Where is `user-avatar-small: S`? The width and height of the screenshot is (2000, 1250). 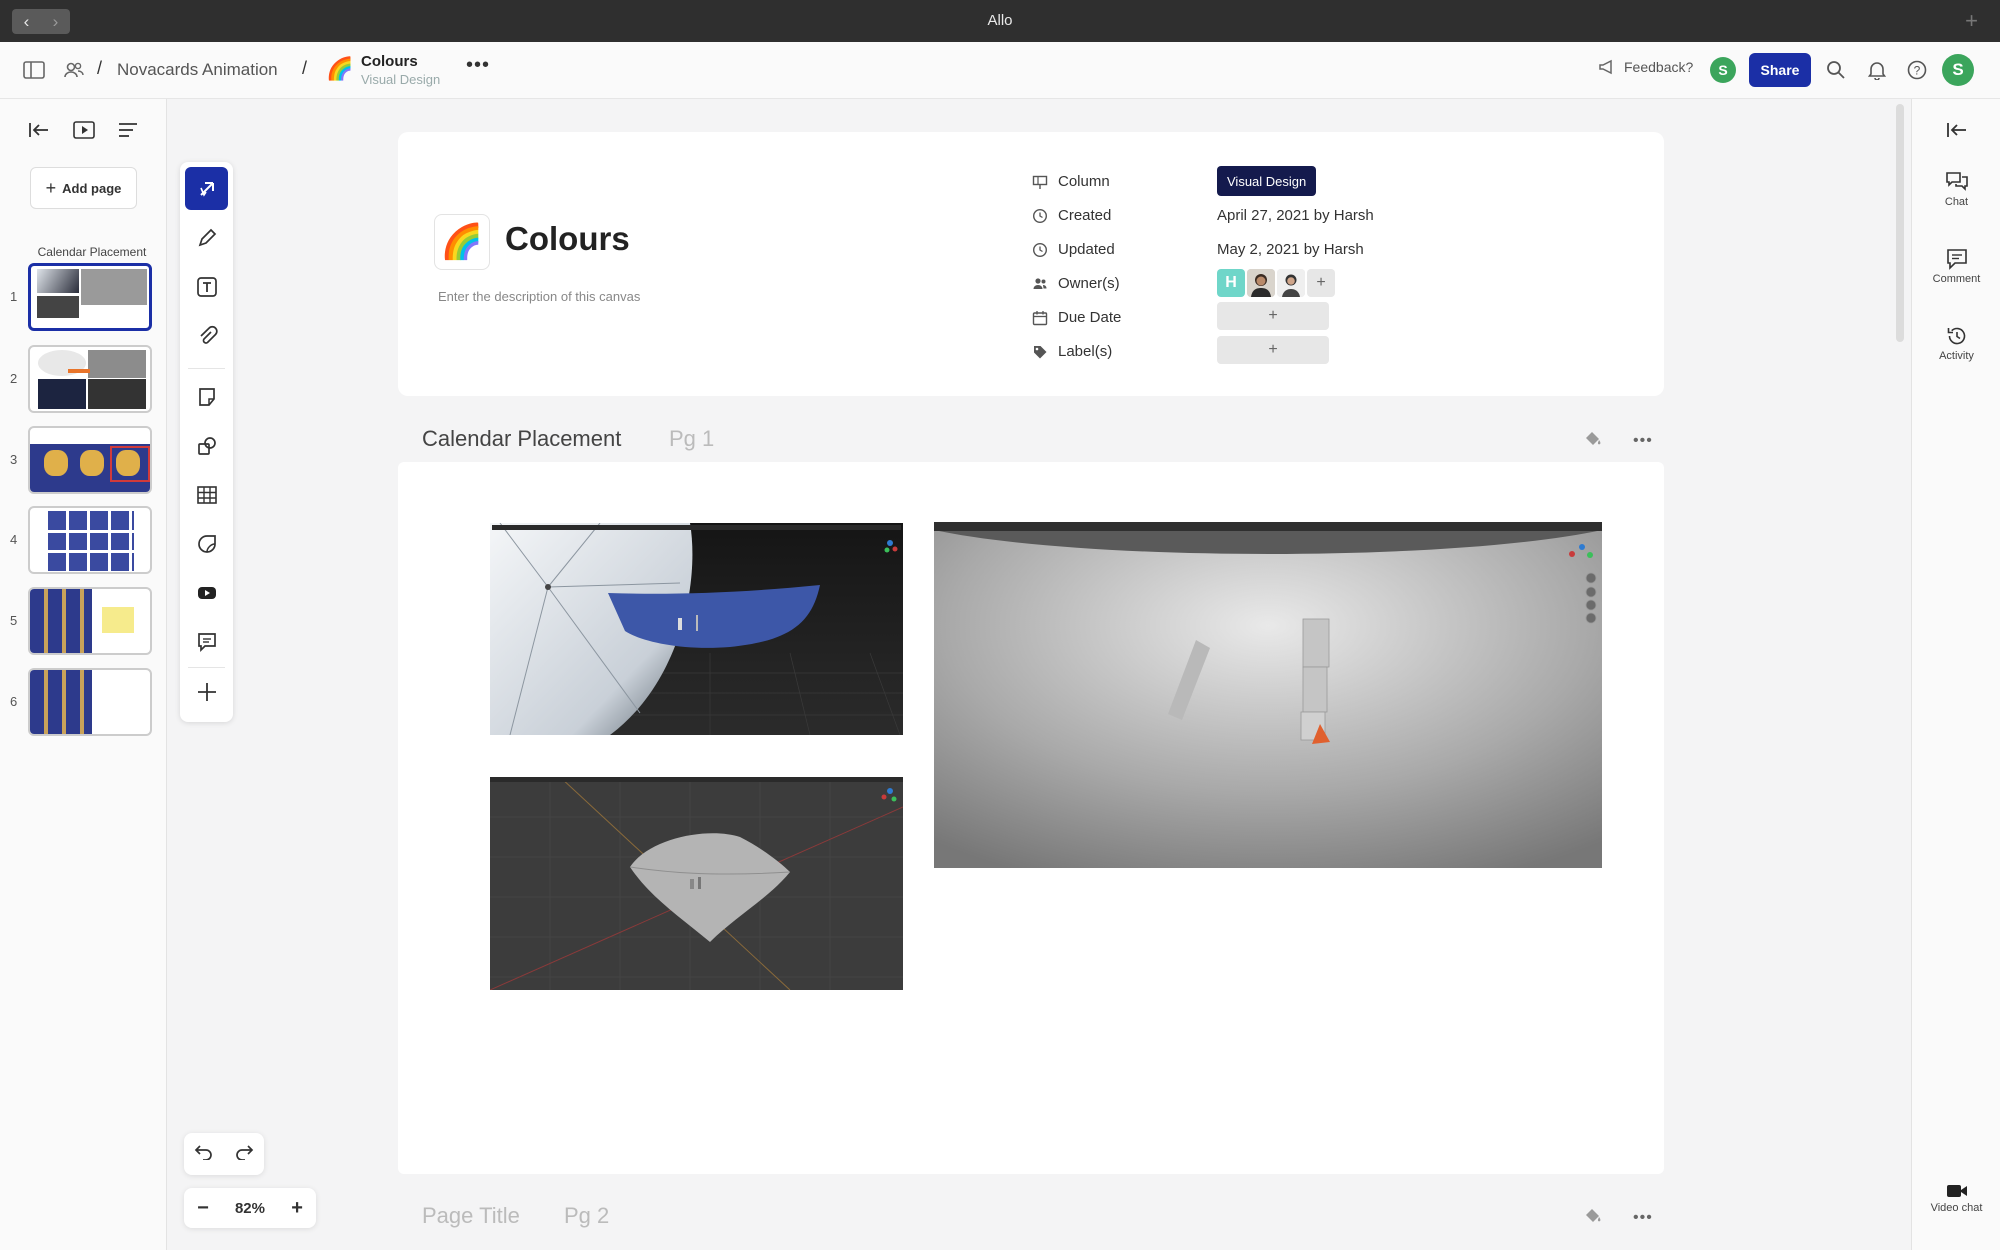
user-avatar-small: S is located at coordinates (1723, 70).